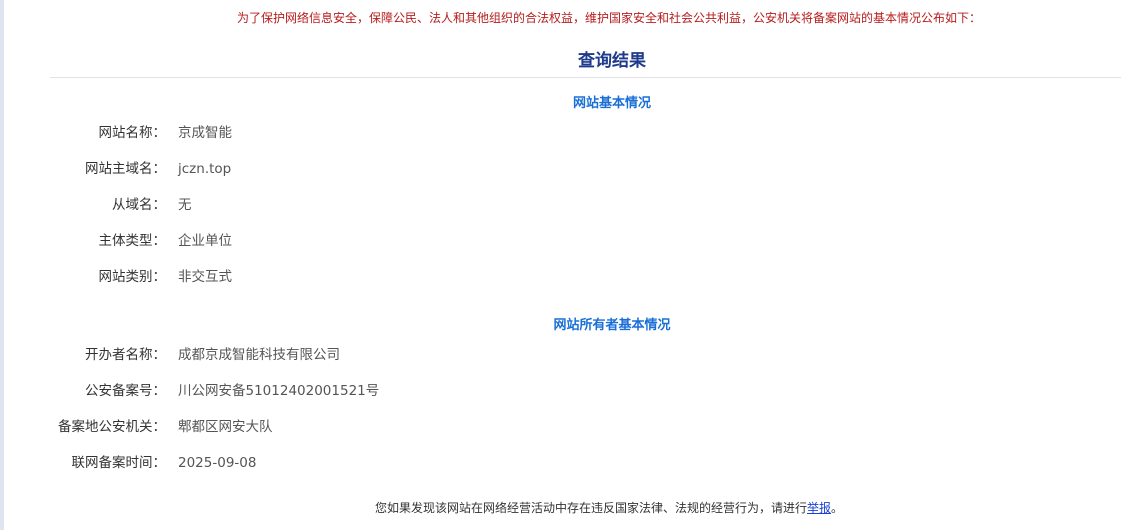  Describe the element at coordinates (119, 463) in the screenshot. I see `label-record-date: 联网备案时间：` at that location.